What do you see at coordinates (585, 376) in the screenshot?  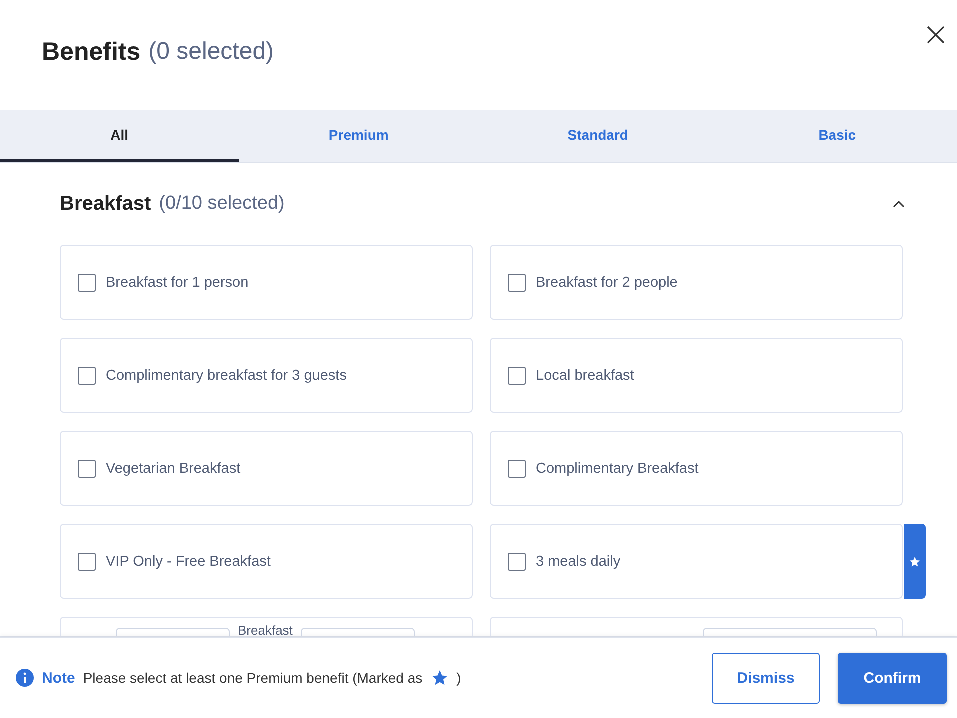 I see `benefit-label: Local breakfast` at bounding box center [585, 376].